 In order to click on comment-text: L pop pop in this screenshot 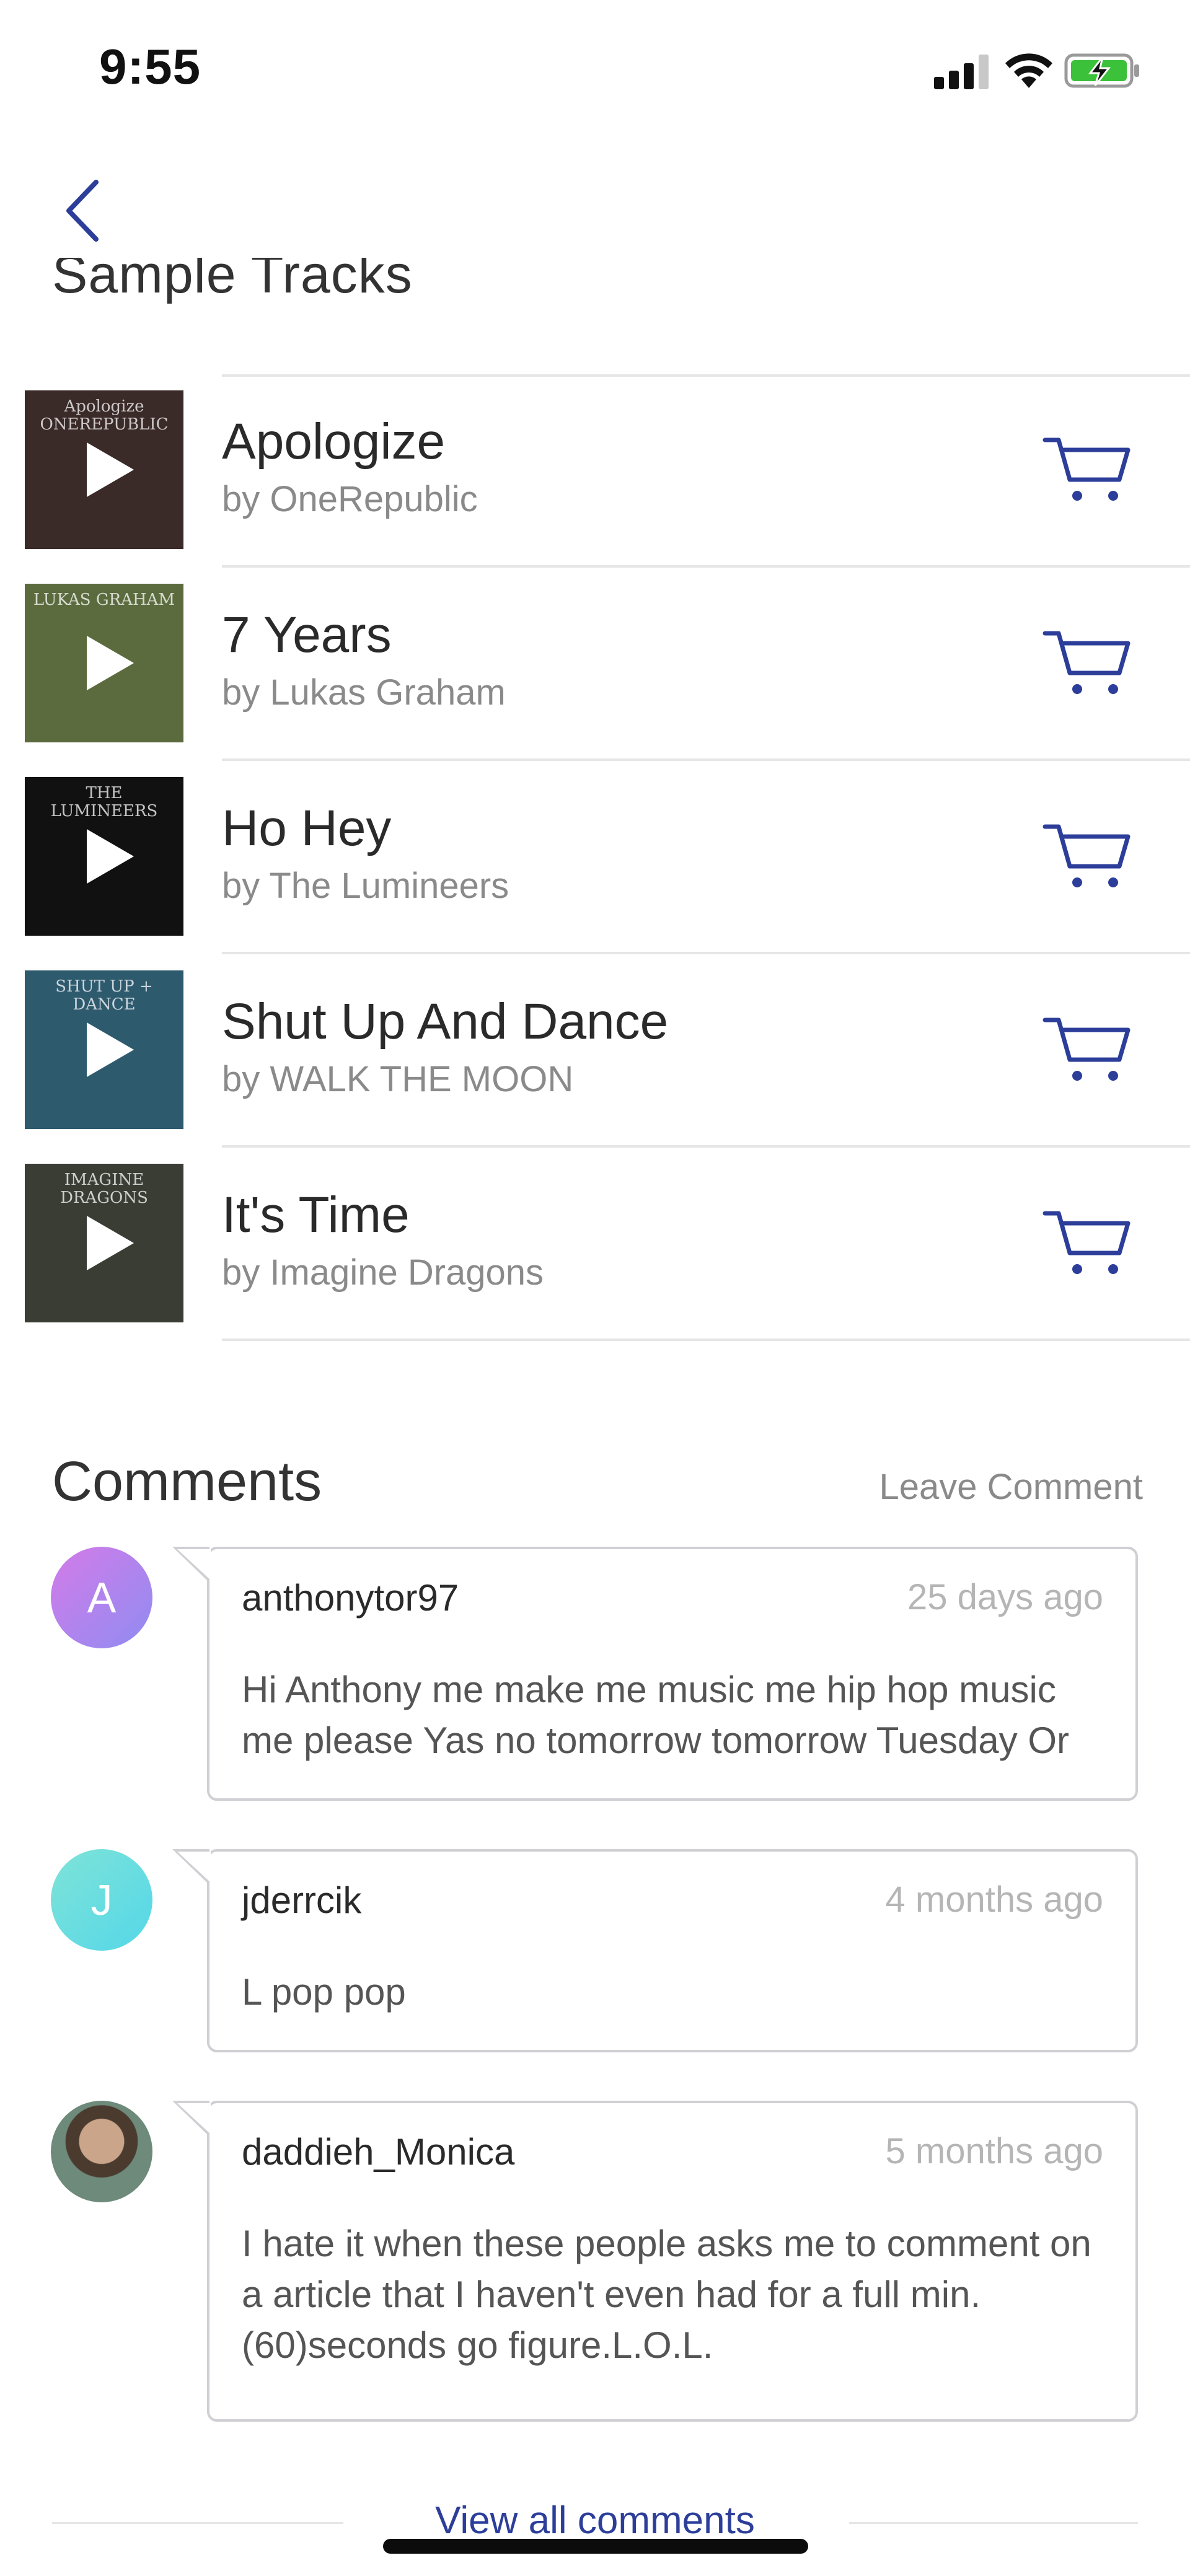, I will do `click(324, 1992)`.